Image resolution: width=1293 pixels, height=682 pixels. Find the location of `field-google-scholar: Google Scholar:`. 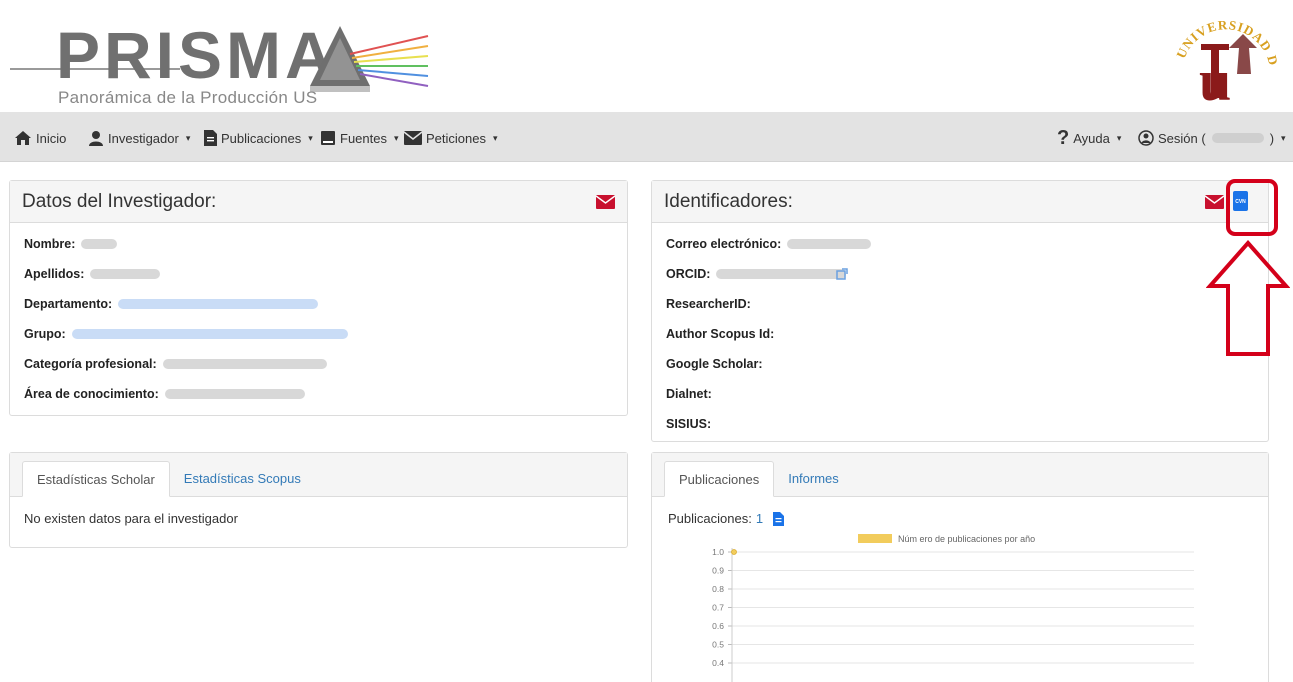

field-google-scholar: Google Scholar: is located at coordinates (714, 364).